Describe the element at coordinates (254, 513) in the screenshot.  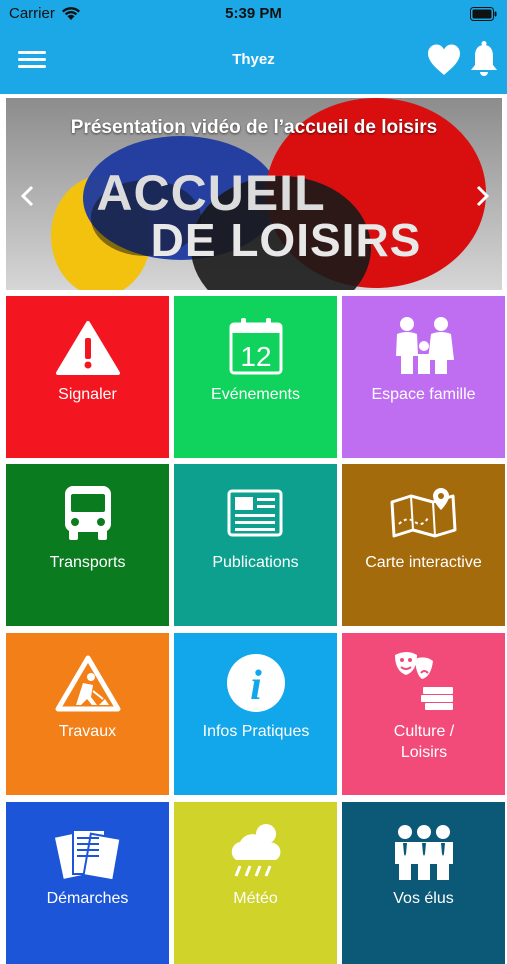
I see `newspaper-icon` at that location.